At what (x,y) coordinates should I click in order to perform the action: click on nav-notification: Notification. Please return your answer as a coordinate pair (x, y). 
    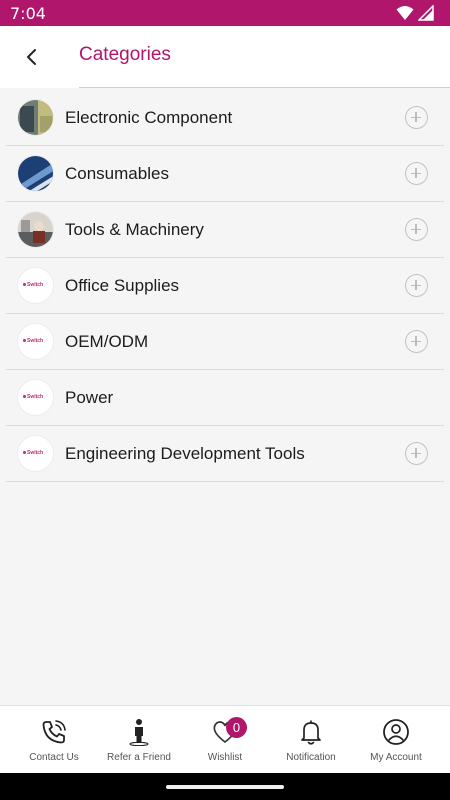
    Looking at the image, I should click on (311, 740).